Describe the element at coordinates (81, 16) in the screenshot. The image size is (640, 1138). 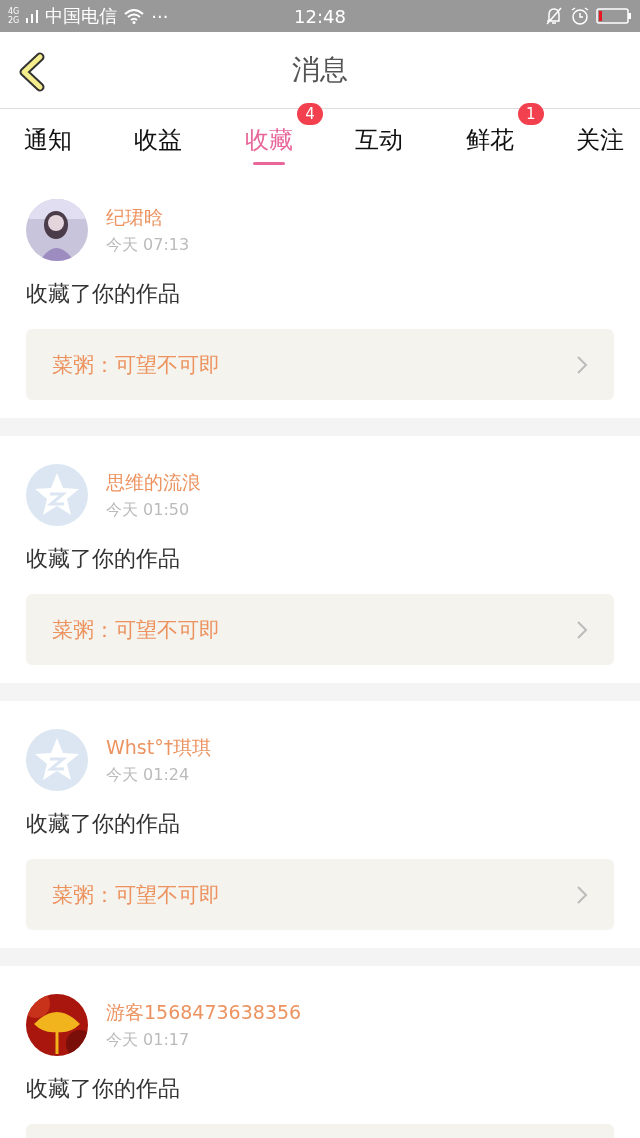
I see `carrier-name: 中国电信` at that location.